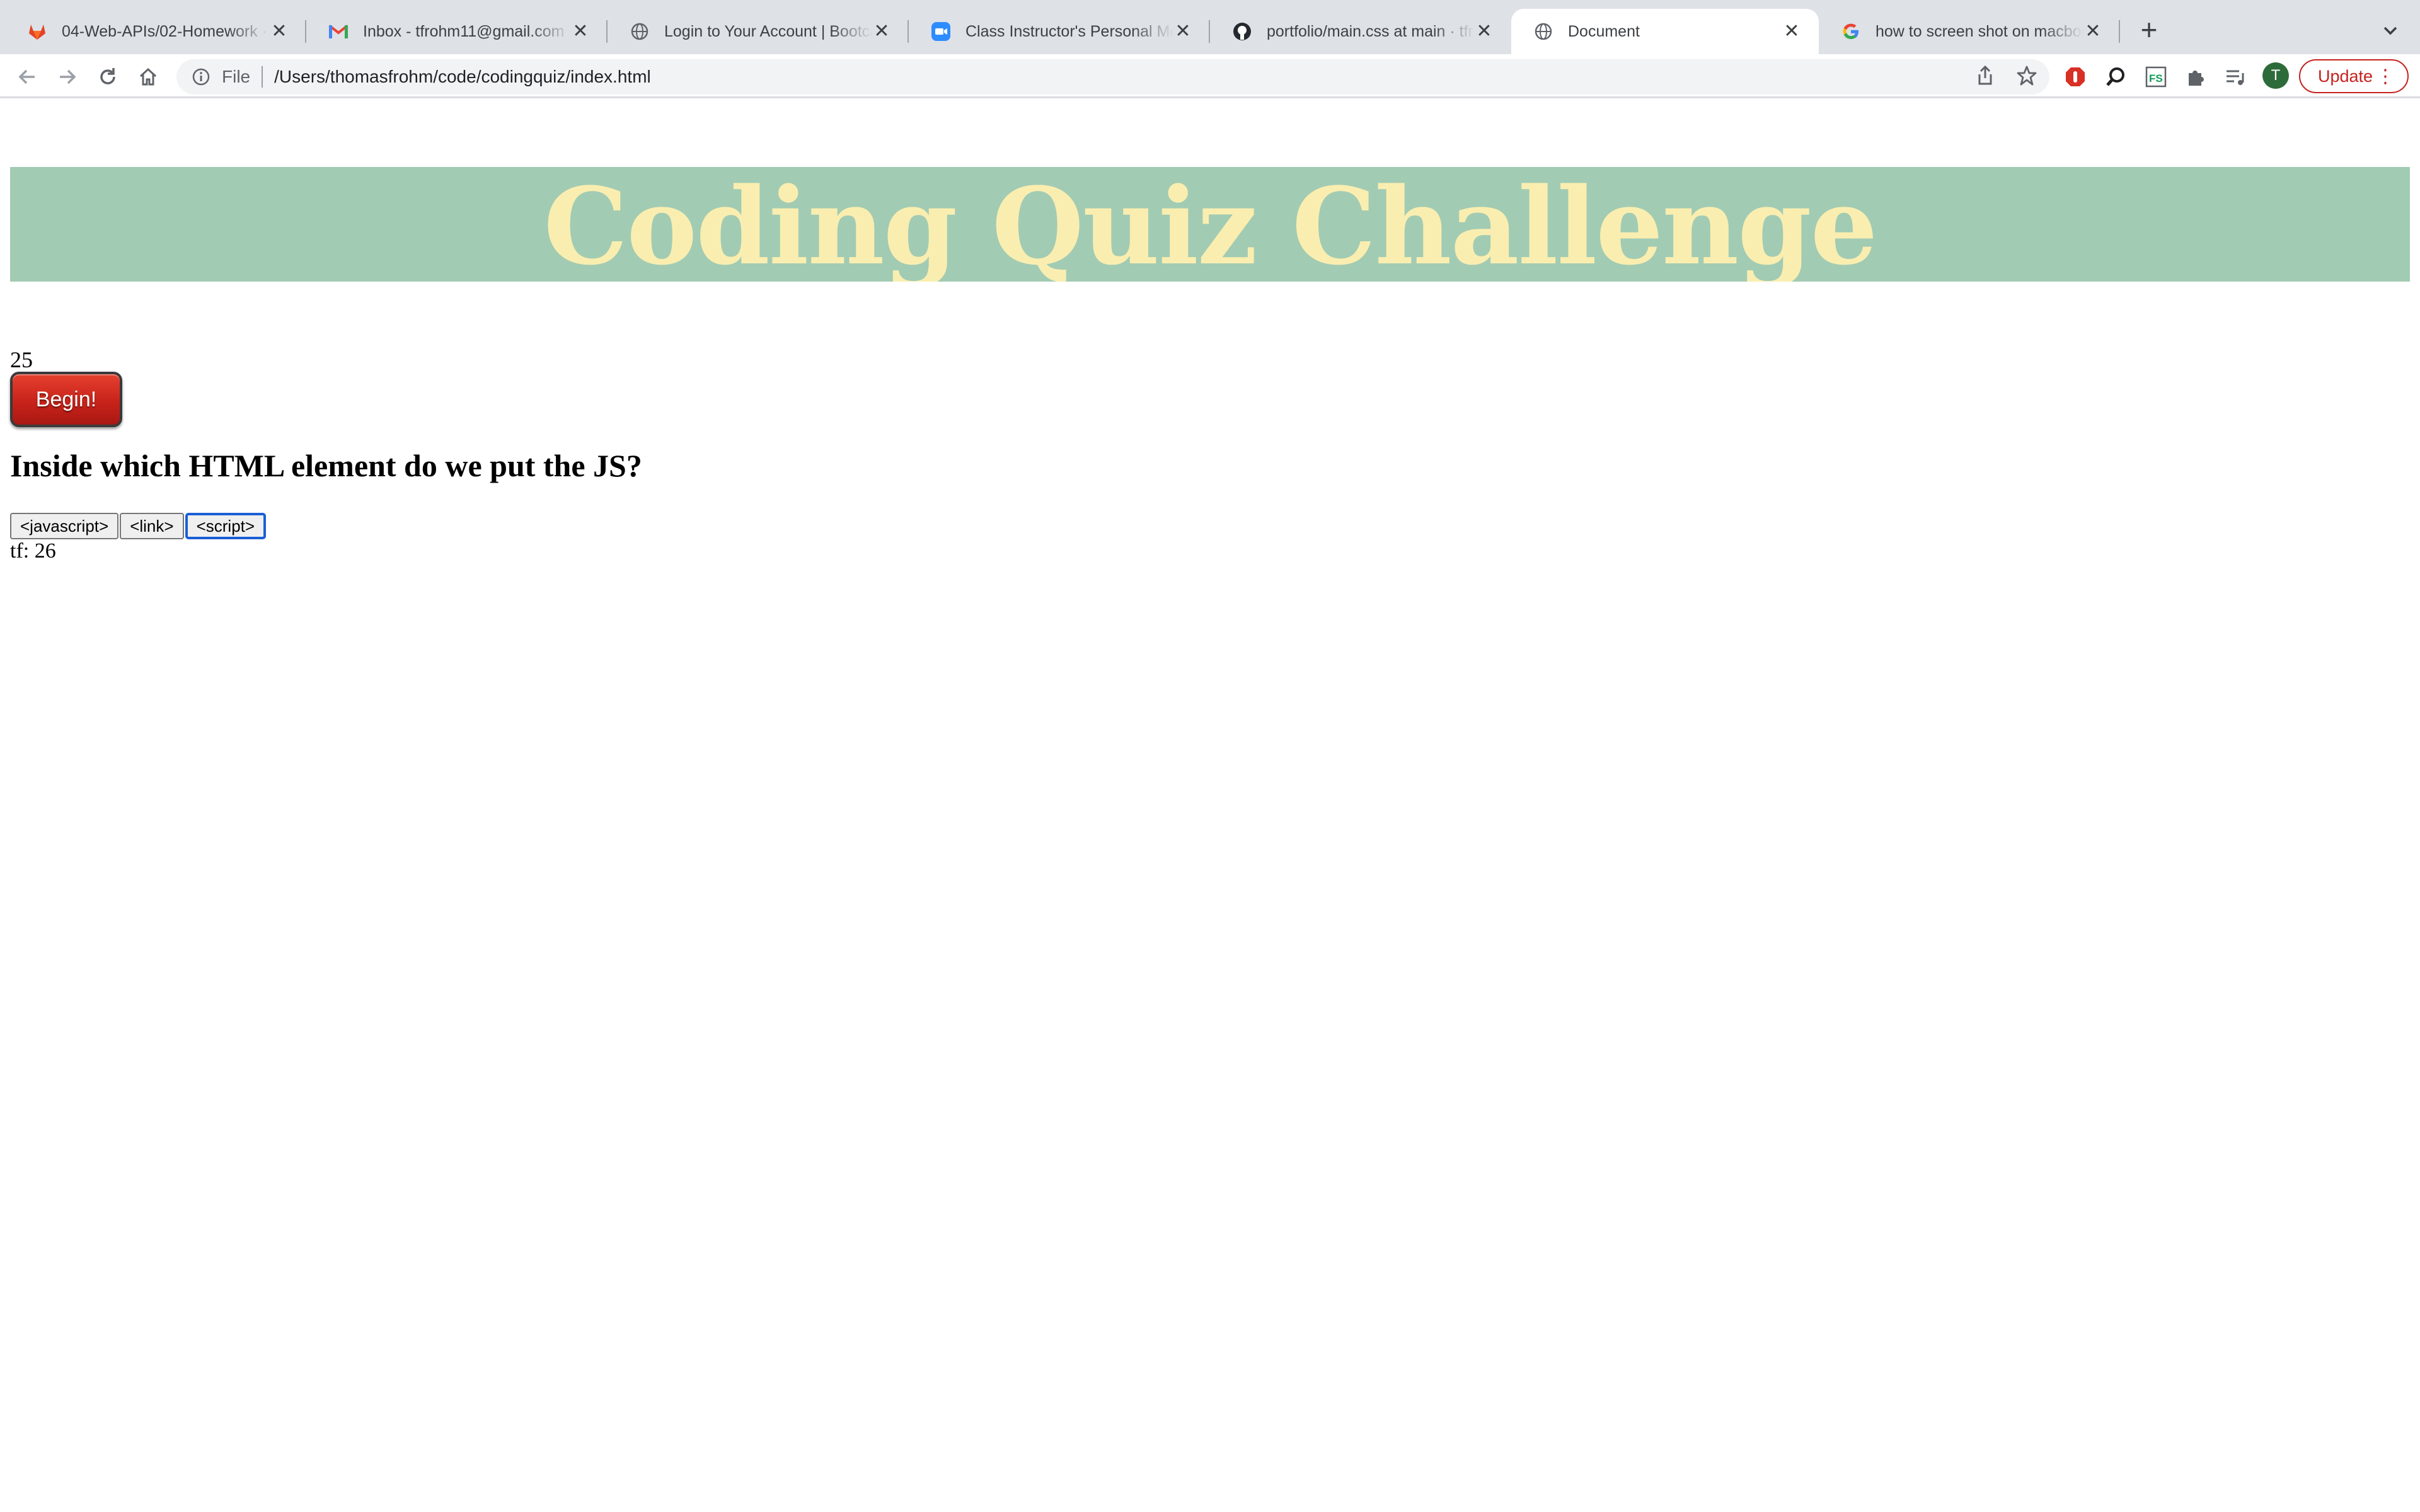  I want to click on home-button, so click(148, 77).